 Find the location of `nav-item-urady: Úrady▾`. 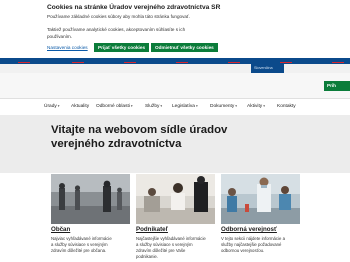

nav-item-urady: Úrady▾ is located at coordinates (52, 106).